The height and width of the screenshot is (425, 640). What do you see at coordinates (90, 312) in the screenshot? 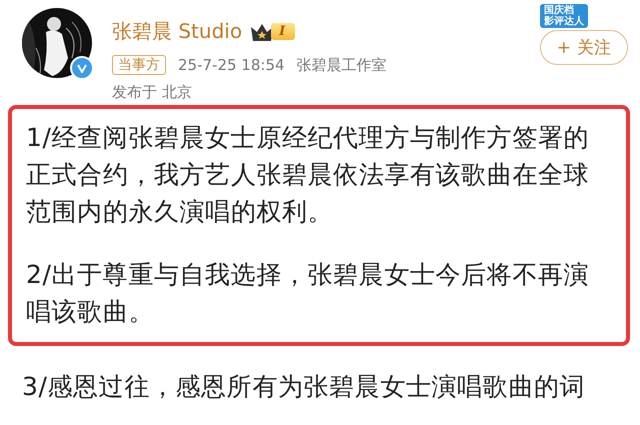
I see `post-text-line: 唱该歌曲。` at bounding box center [90, 312].